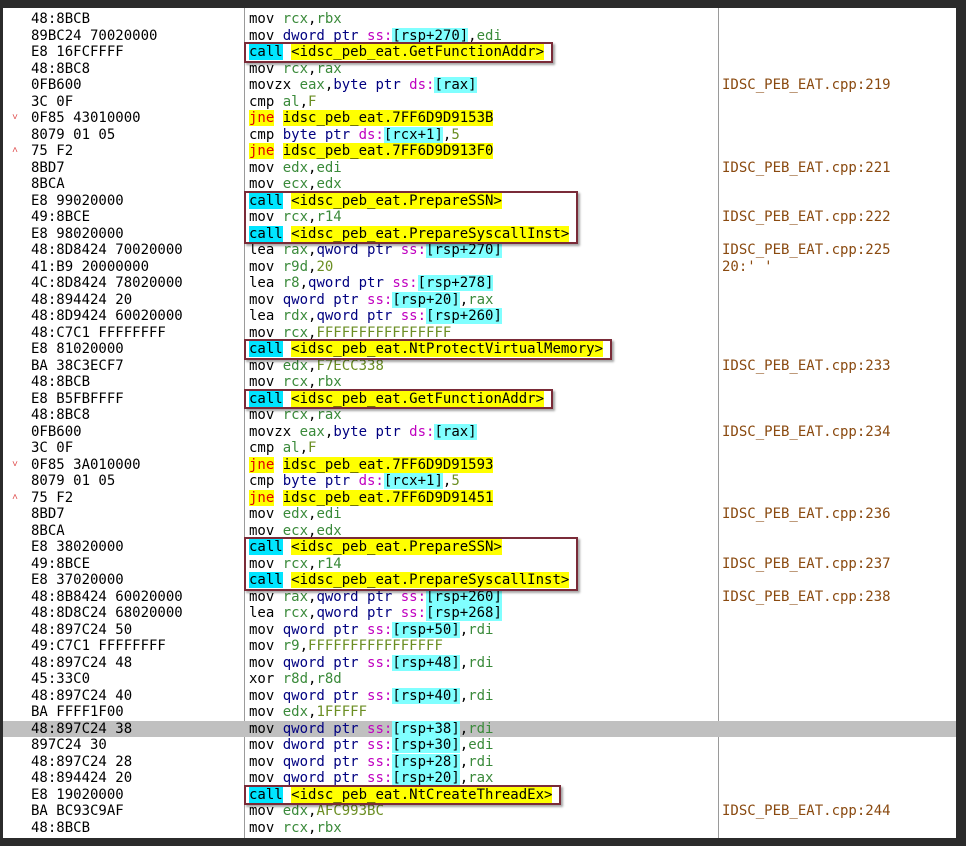 This screenshot has height=846, width=966. I want to click on instruction-text: mov rcx,rbx, so click(295, 828).